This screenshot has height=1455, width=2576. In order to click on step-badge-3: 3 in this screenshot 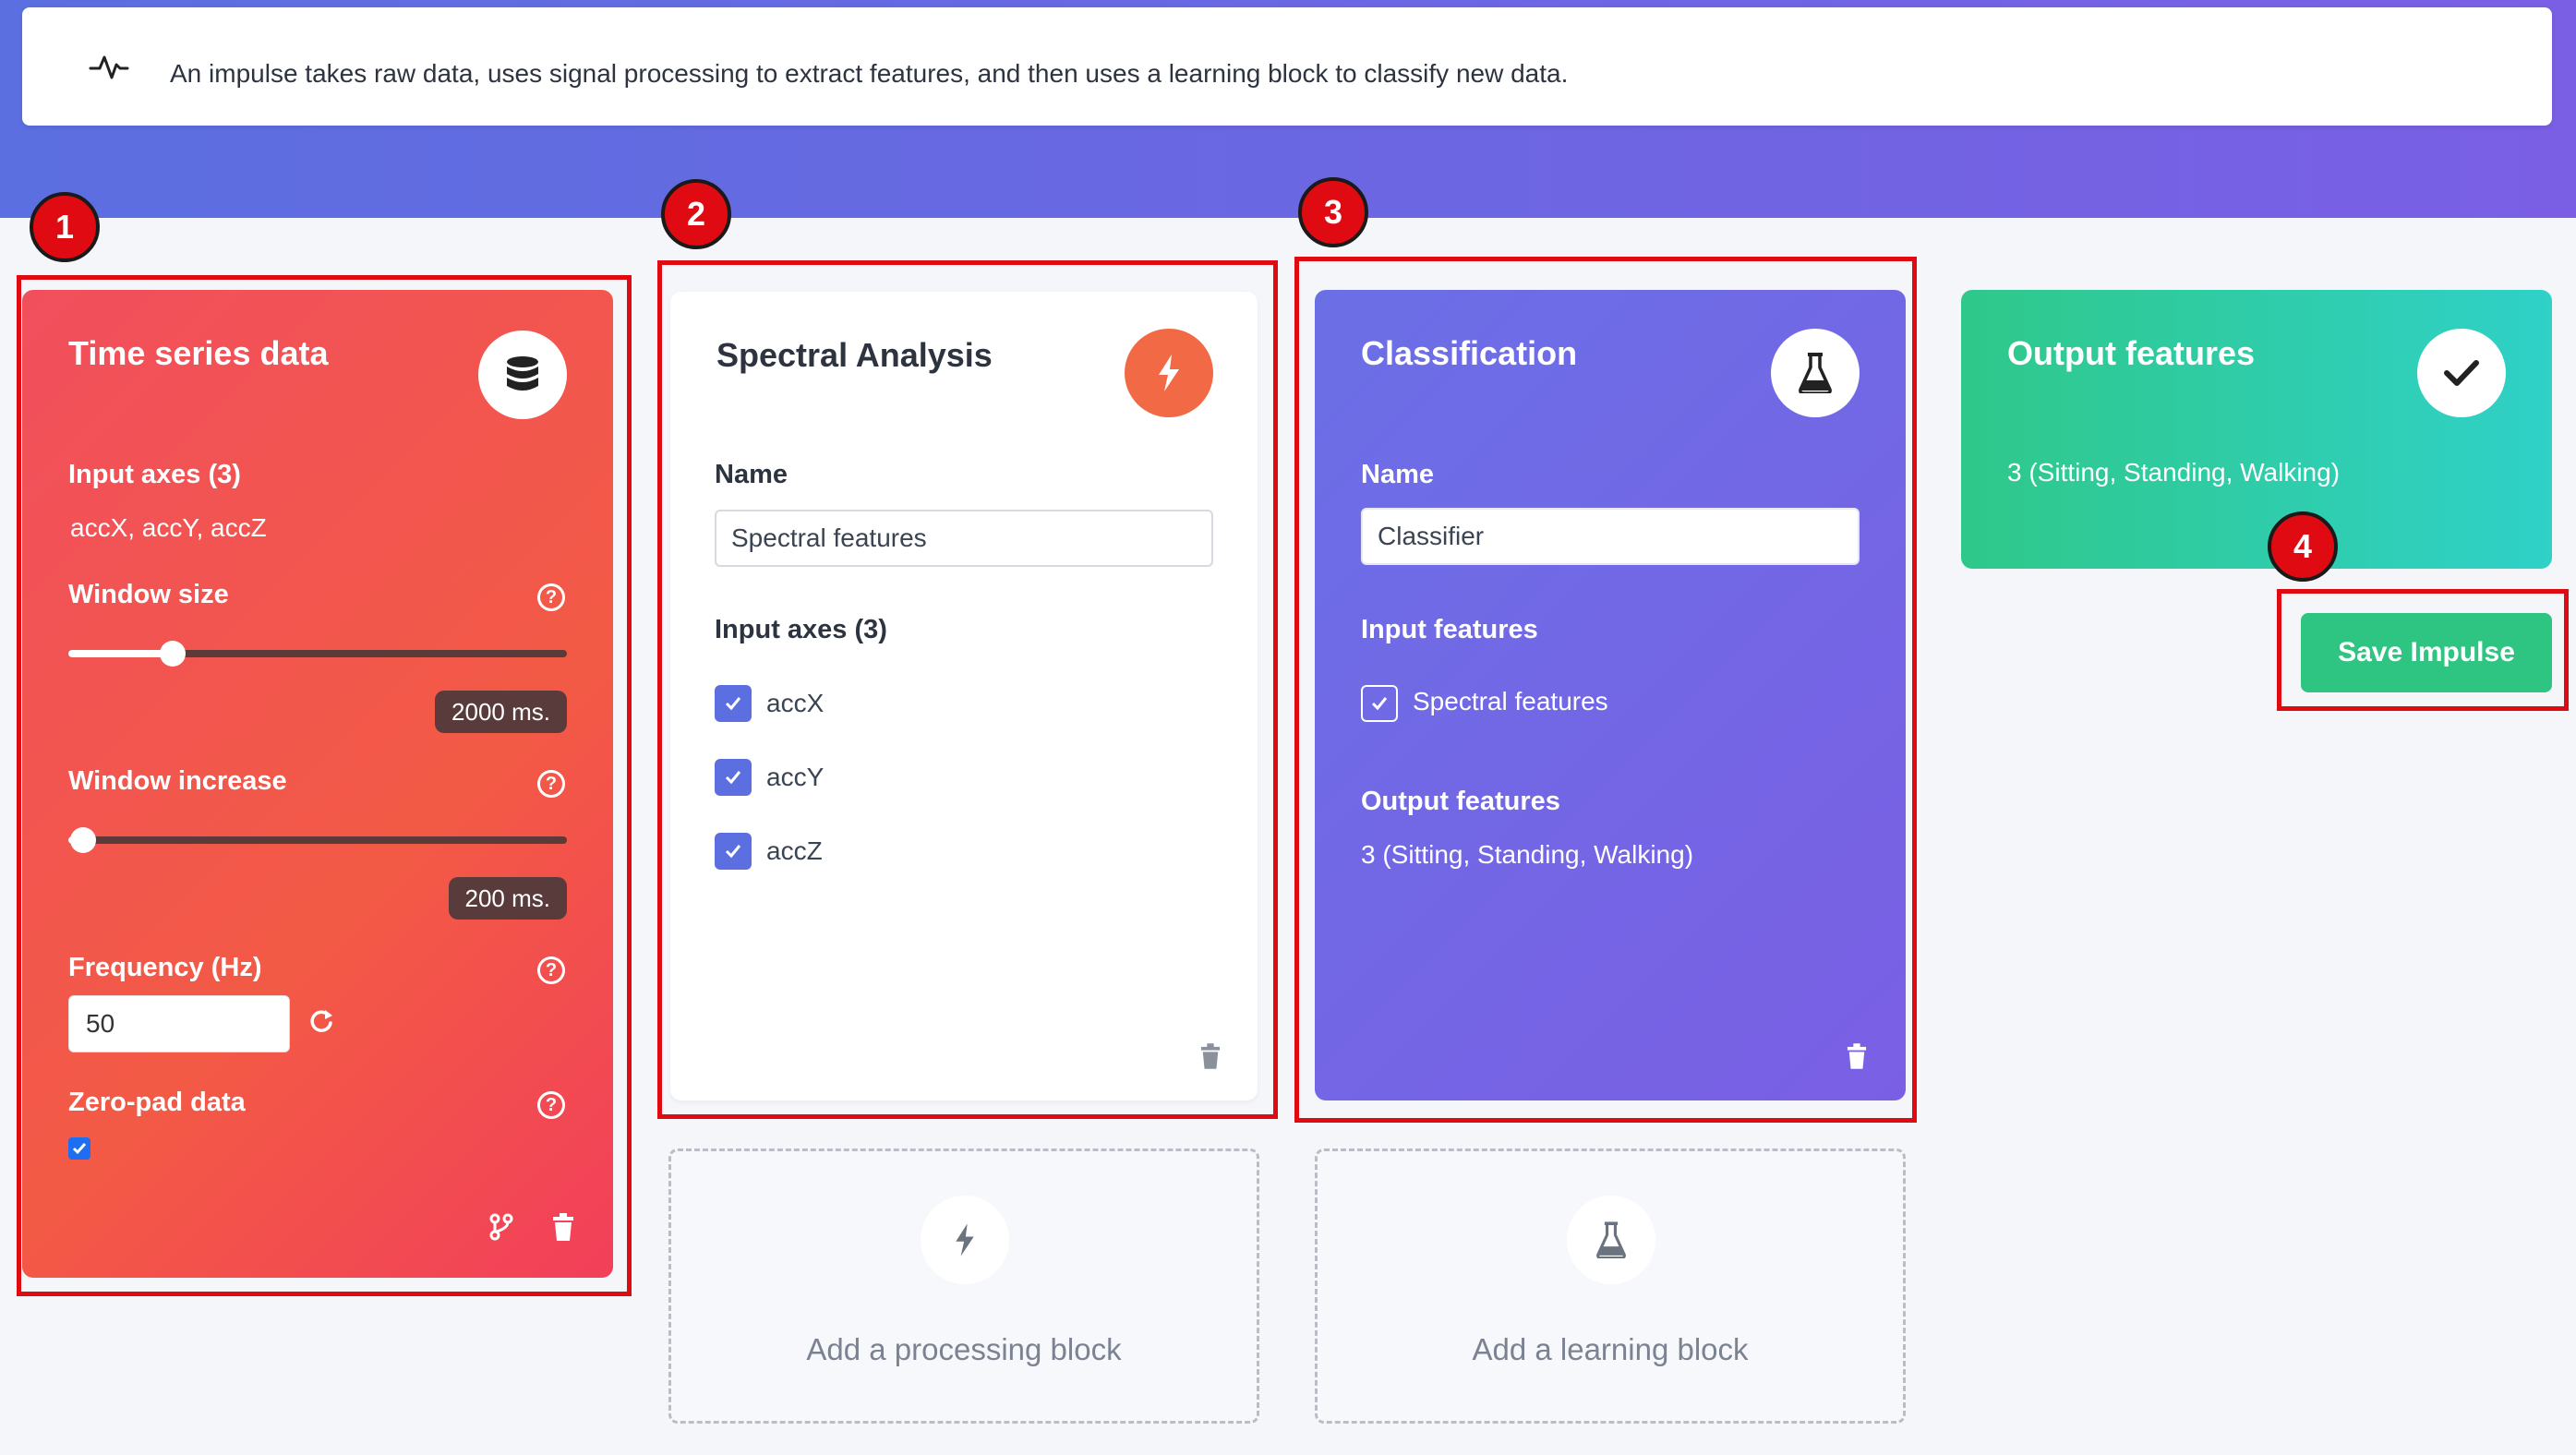, I will do `click(1333, 212)`.